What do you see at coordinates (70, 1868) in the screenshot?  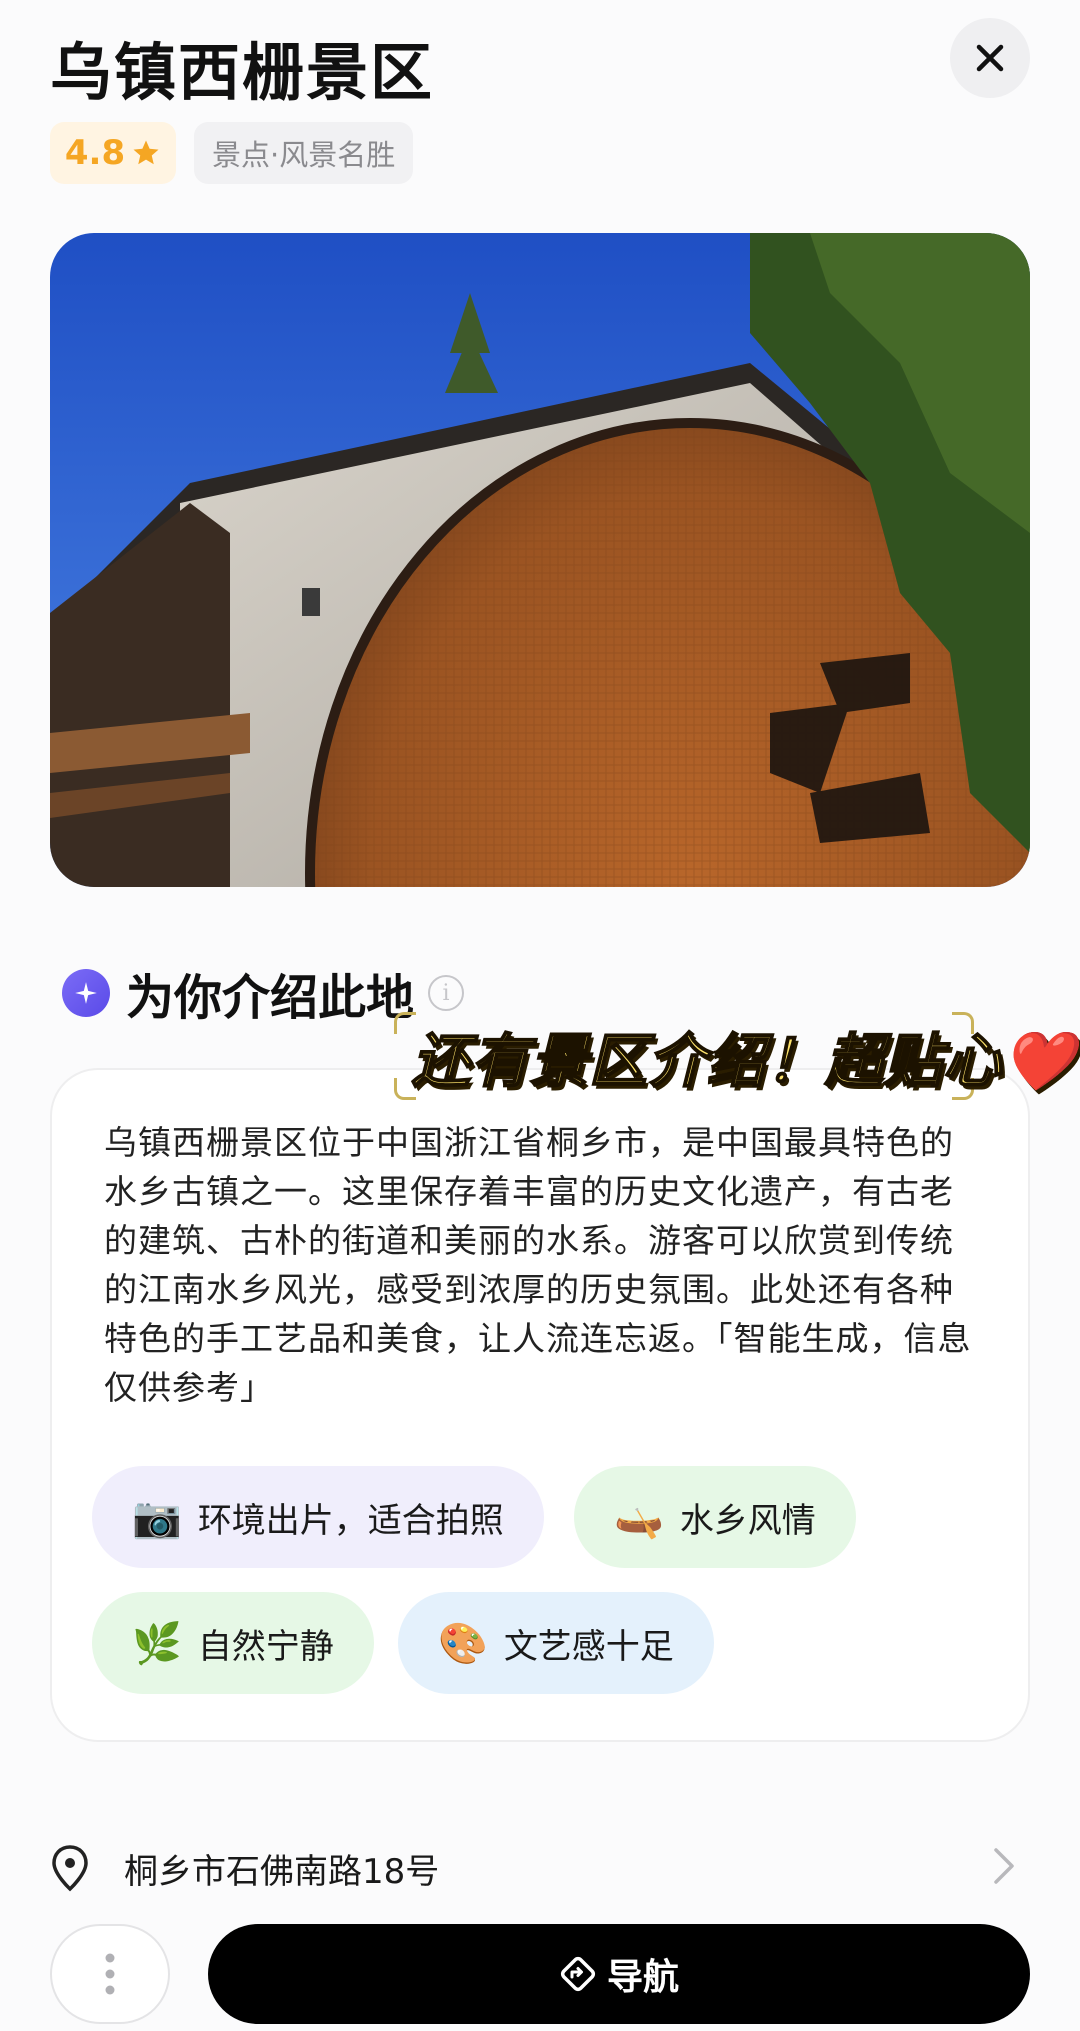 I see `location-pin-icon` at bounding box center [70, 1868].